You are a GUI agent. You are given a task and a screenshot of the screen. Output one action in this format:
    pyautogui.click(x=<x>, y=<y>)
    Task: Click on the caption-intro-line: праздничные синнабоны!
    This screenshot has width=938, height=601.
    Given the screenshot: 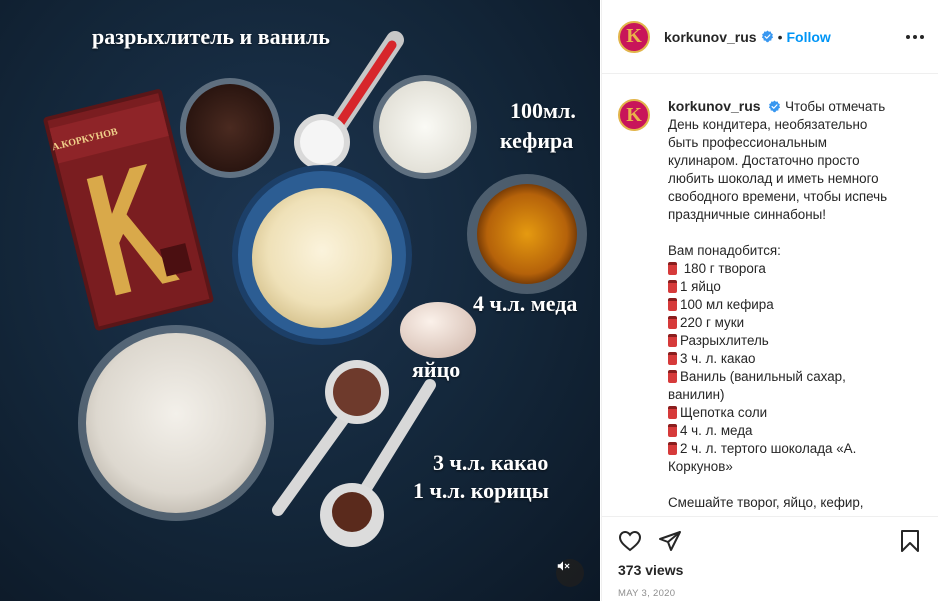 What is the action you would take?
    pyautogui.click(x=747, y=214)
    